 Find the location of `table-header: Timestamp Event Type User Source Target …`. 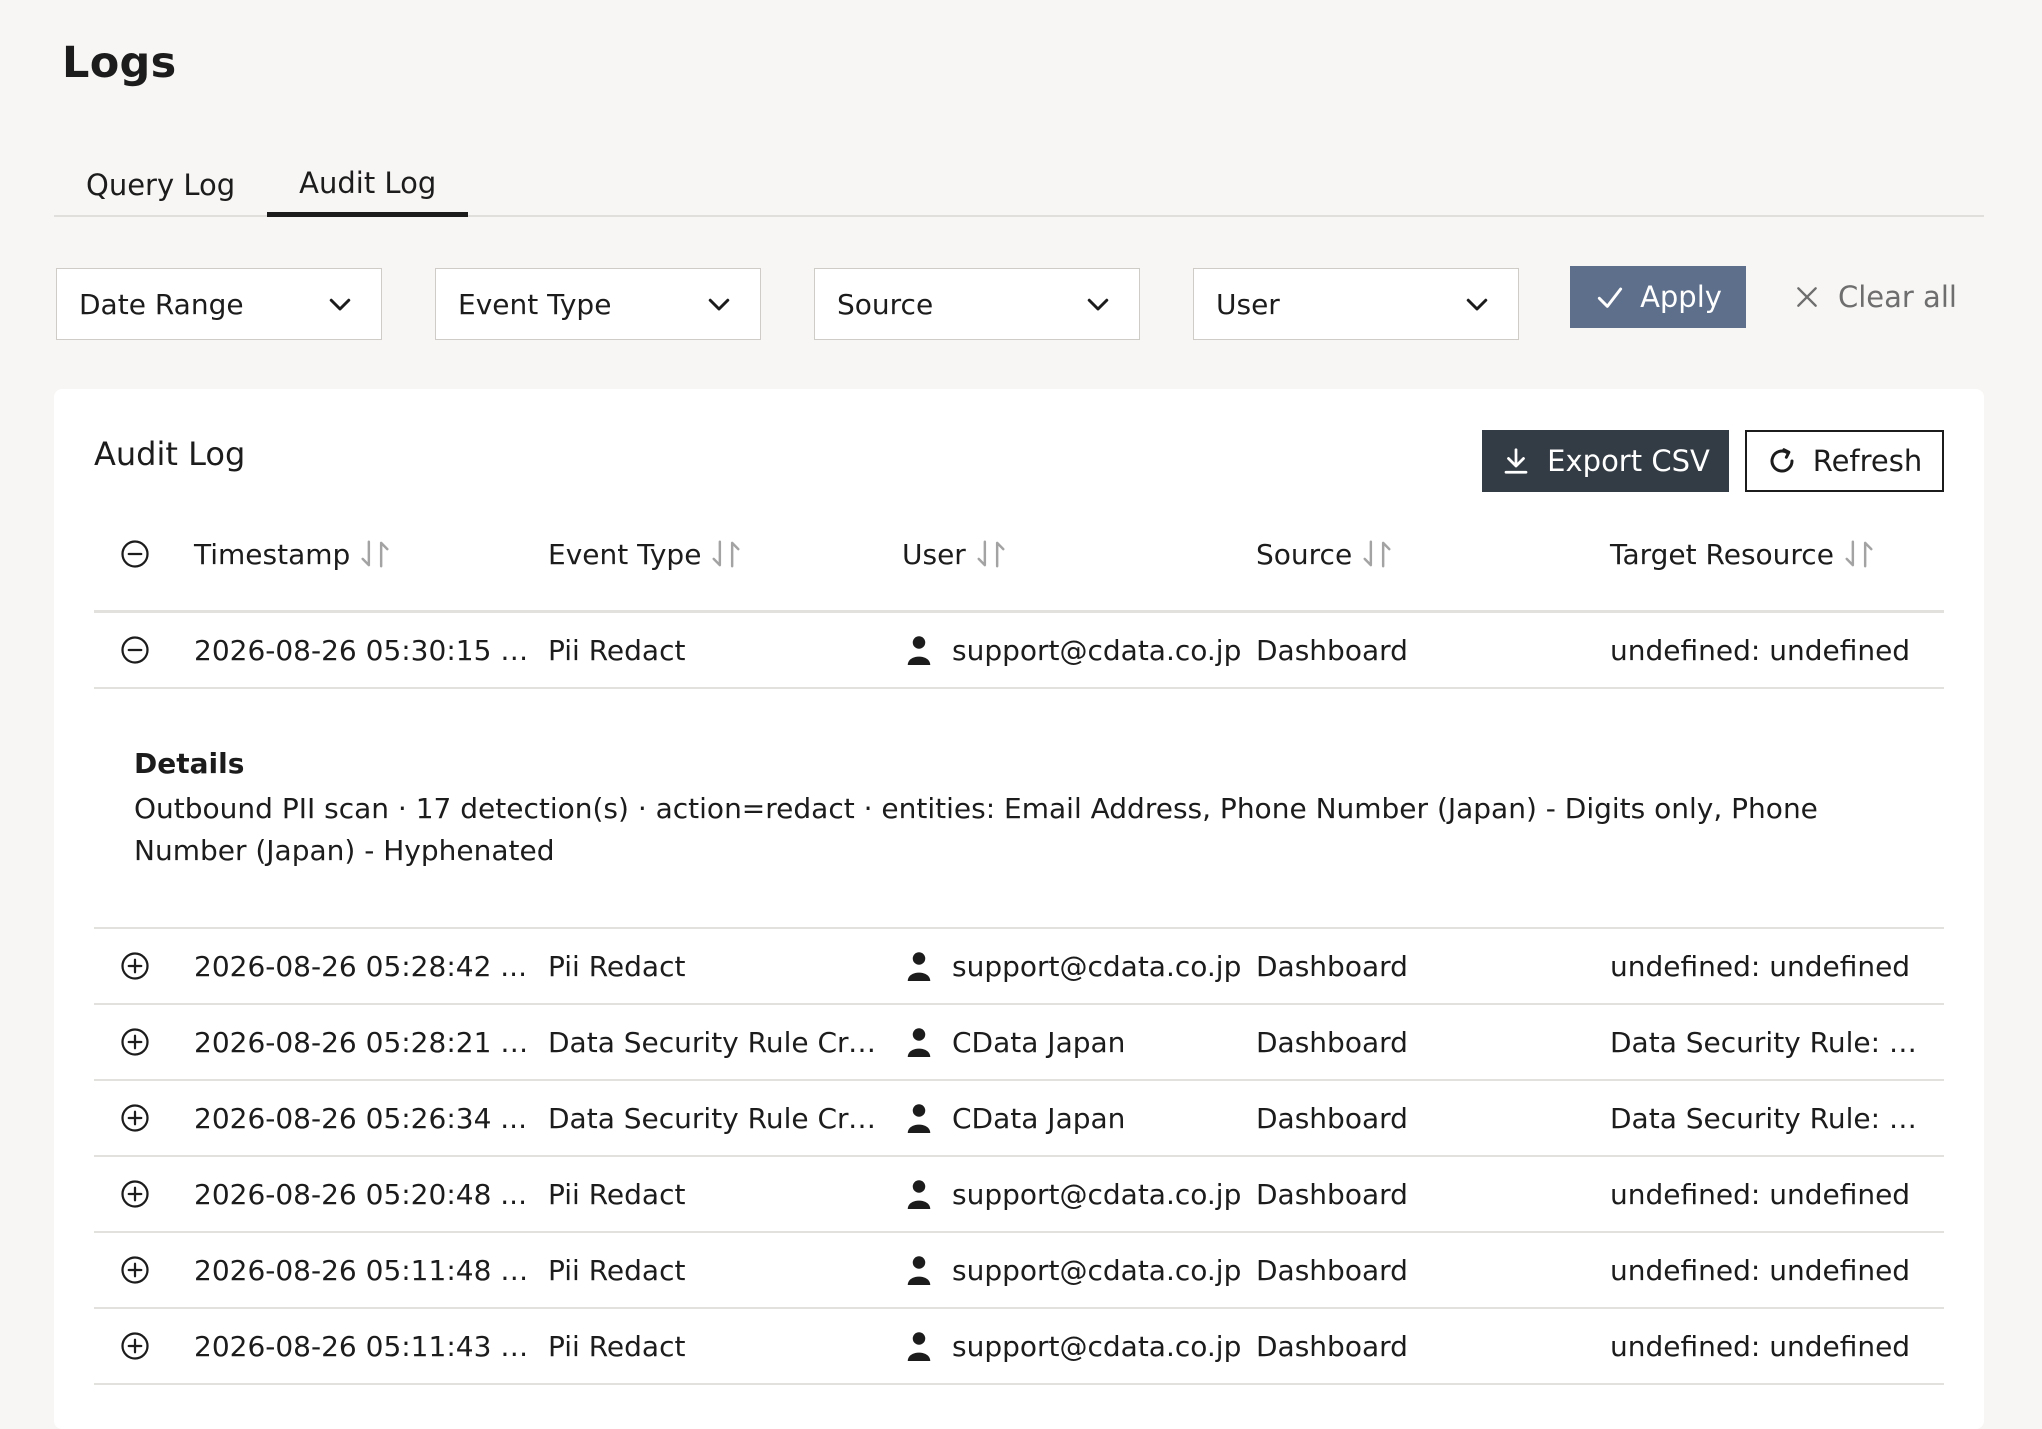

table-header: Timestamp Event Type User Source Target … is located at coordinates (1019, 555).